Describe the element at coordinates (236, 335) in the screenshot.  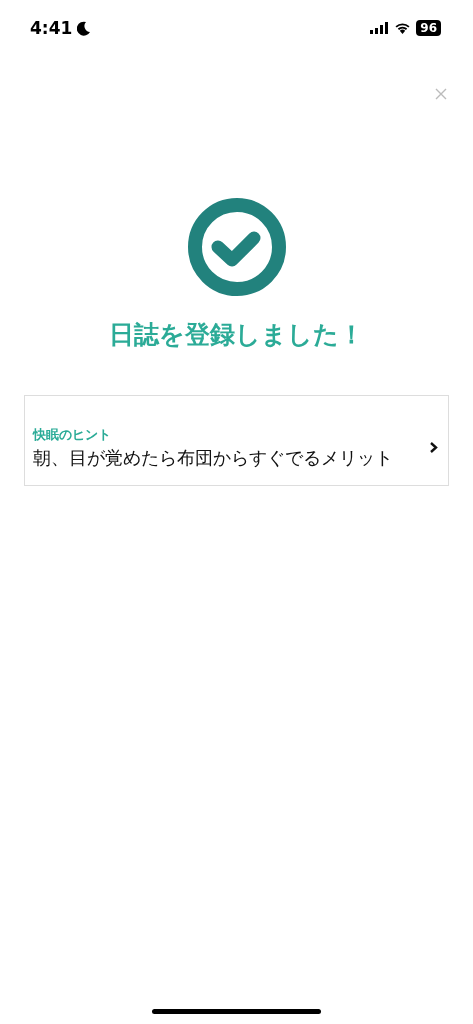
I see `success-title: 日誌を登録しました！` at that location.